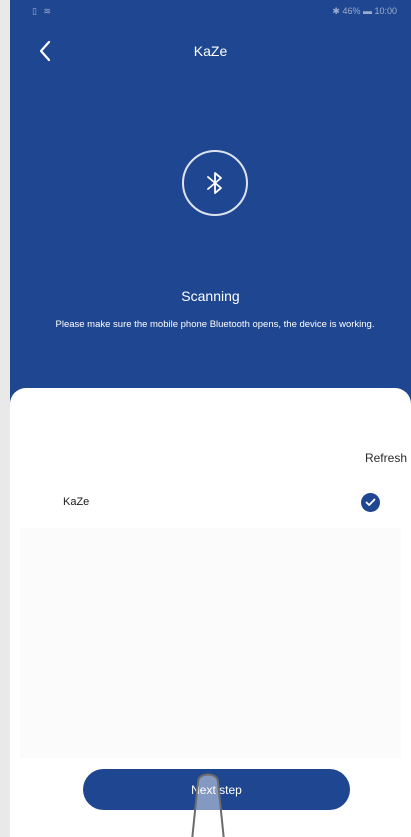 The width and height of the screenshot is (411, 837). Describe the element at coordinates (210, 296) in the screenshot. I see `scanning-status: Scanning` at that location.